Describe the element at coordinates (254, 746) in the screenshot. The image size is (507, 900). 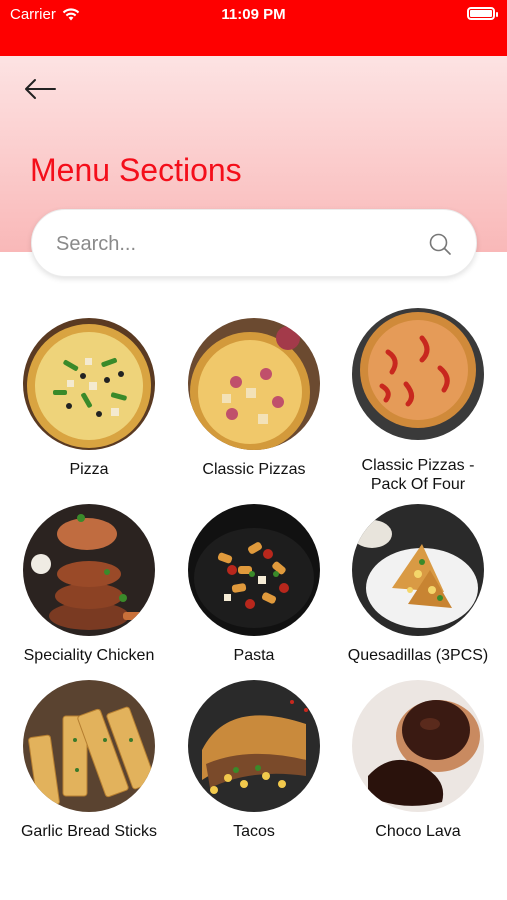
I see `tacos-image` at that location.